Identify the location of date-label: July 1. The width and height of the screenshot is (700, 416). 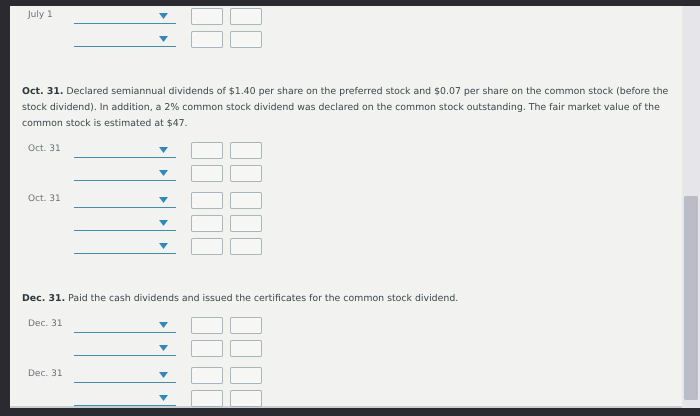
(40, 15).